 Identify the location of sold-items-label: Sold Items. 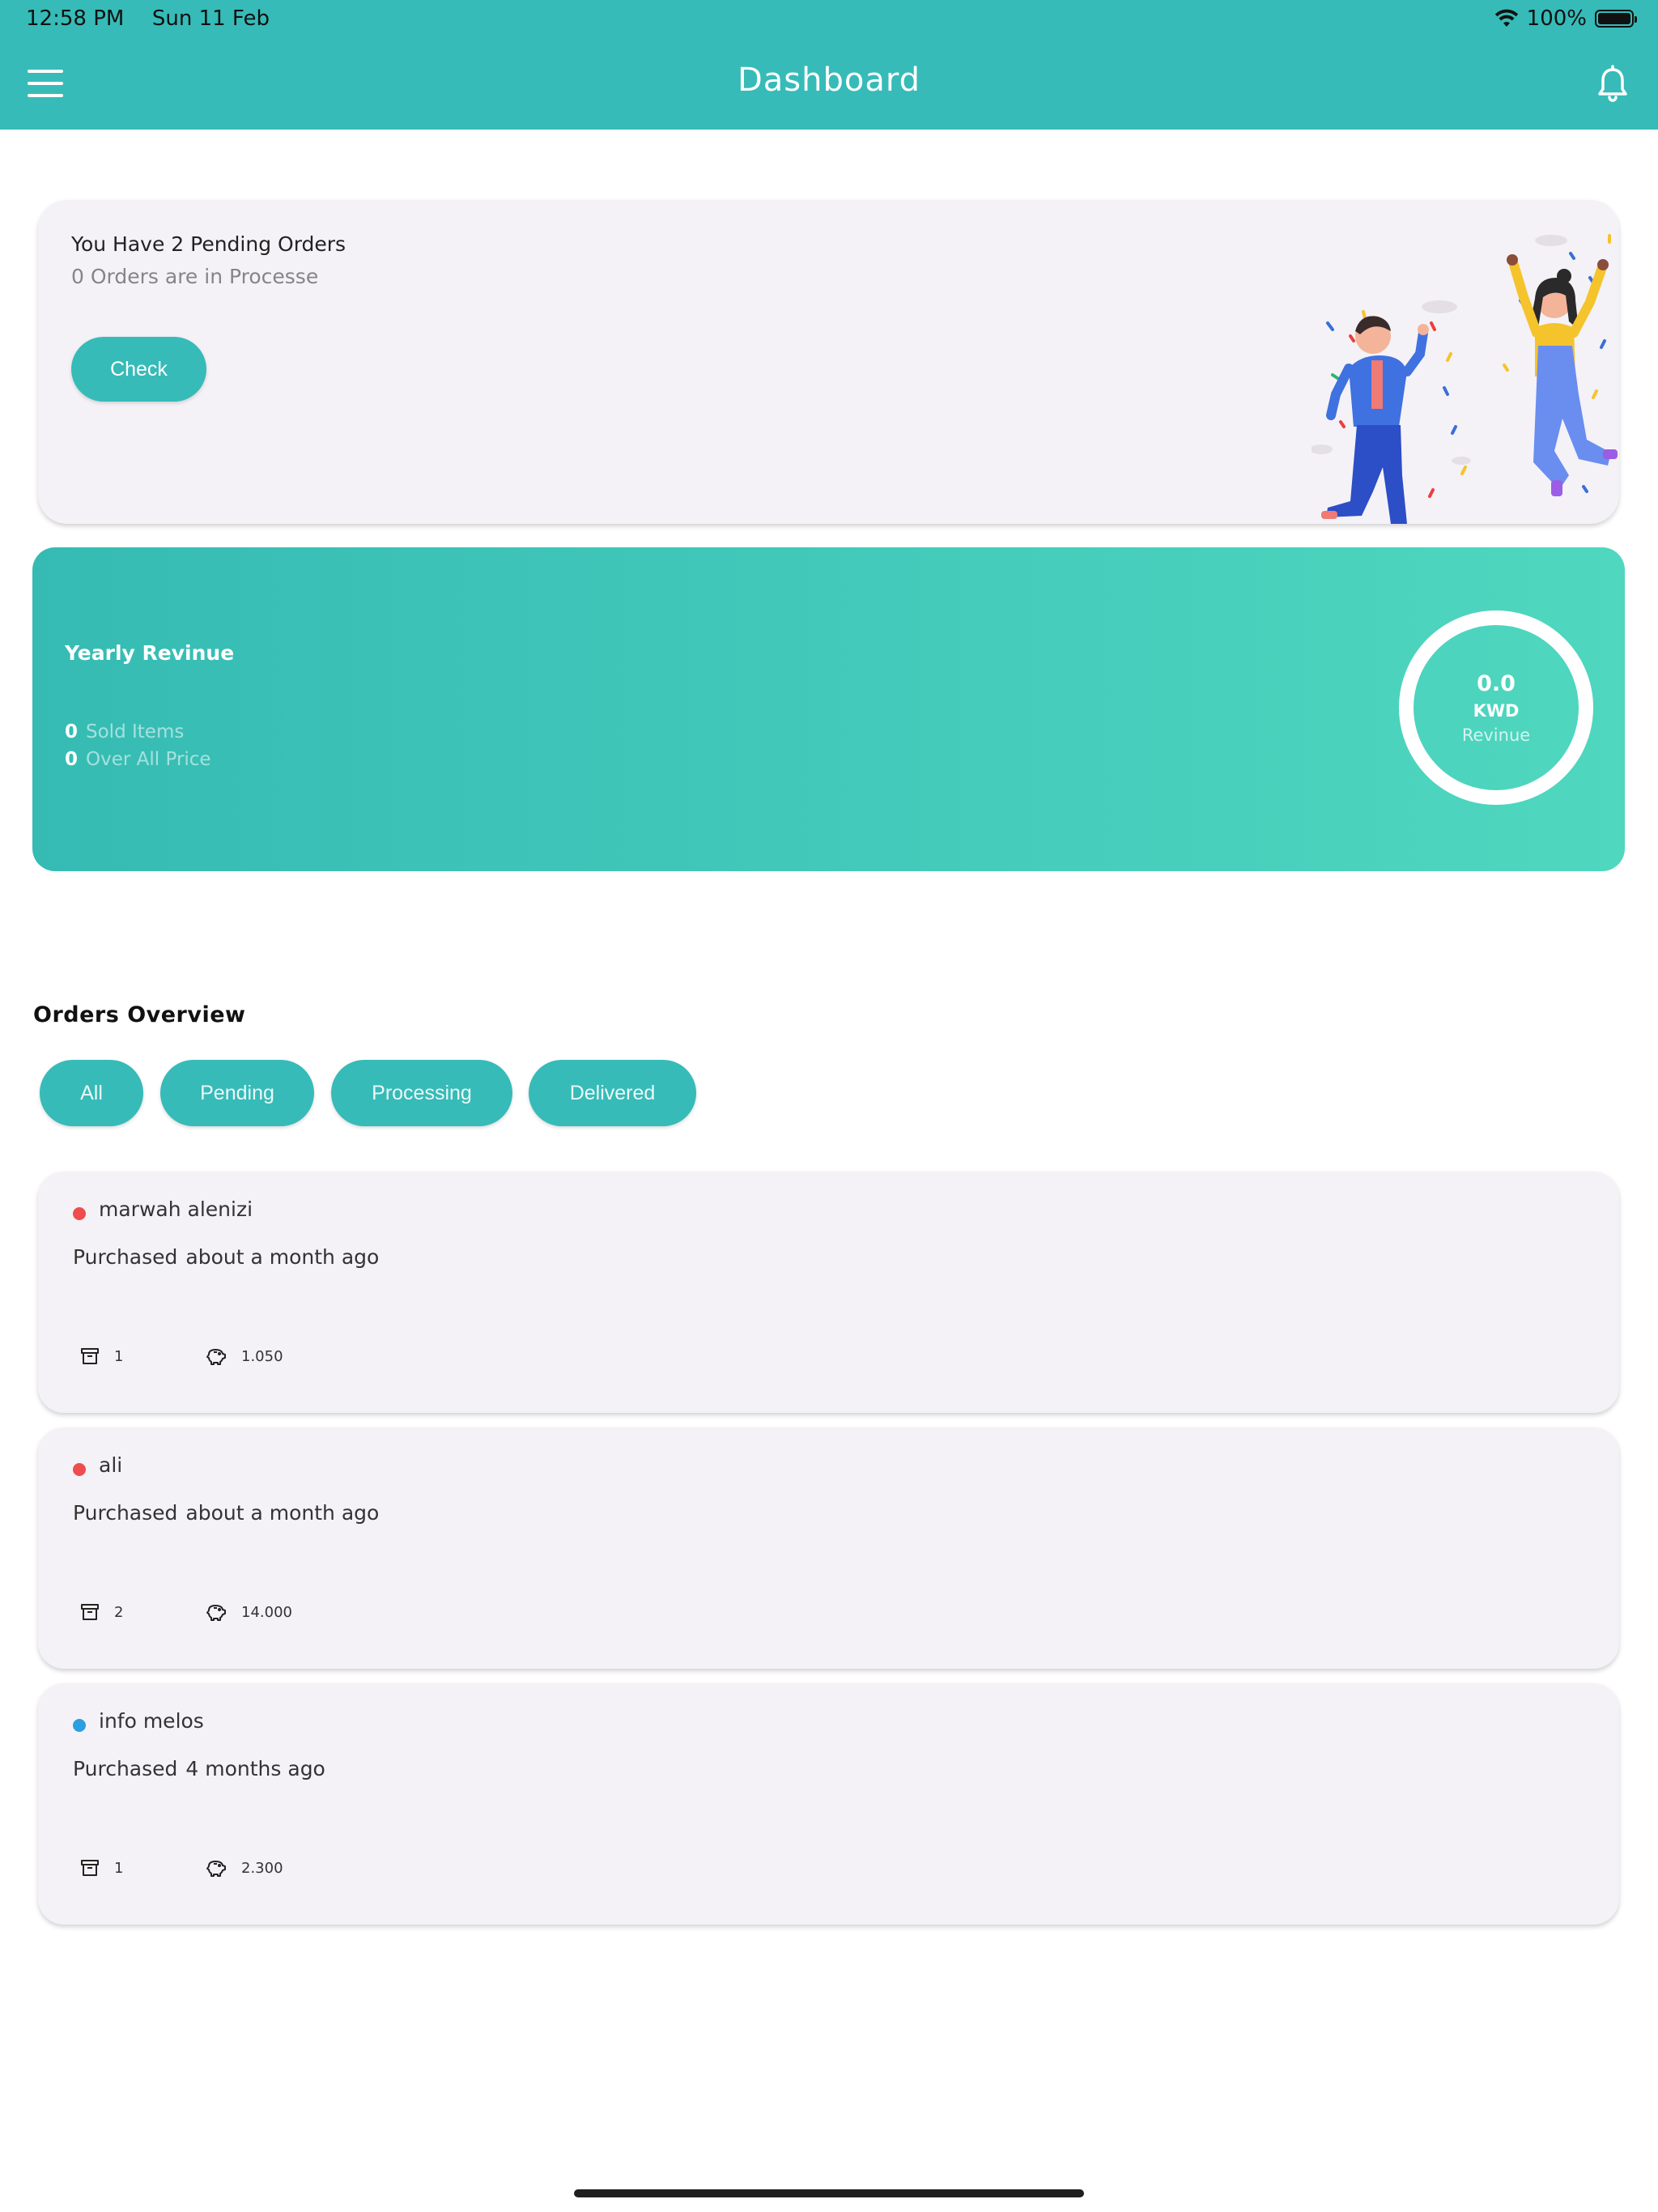
(135, 732).